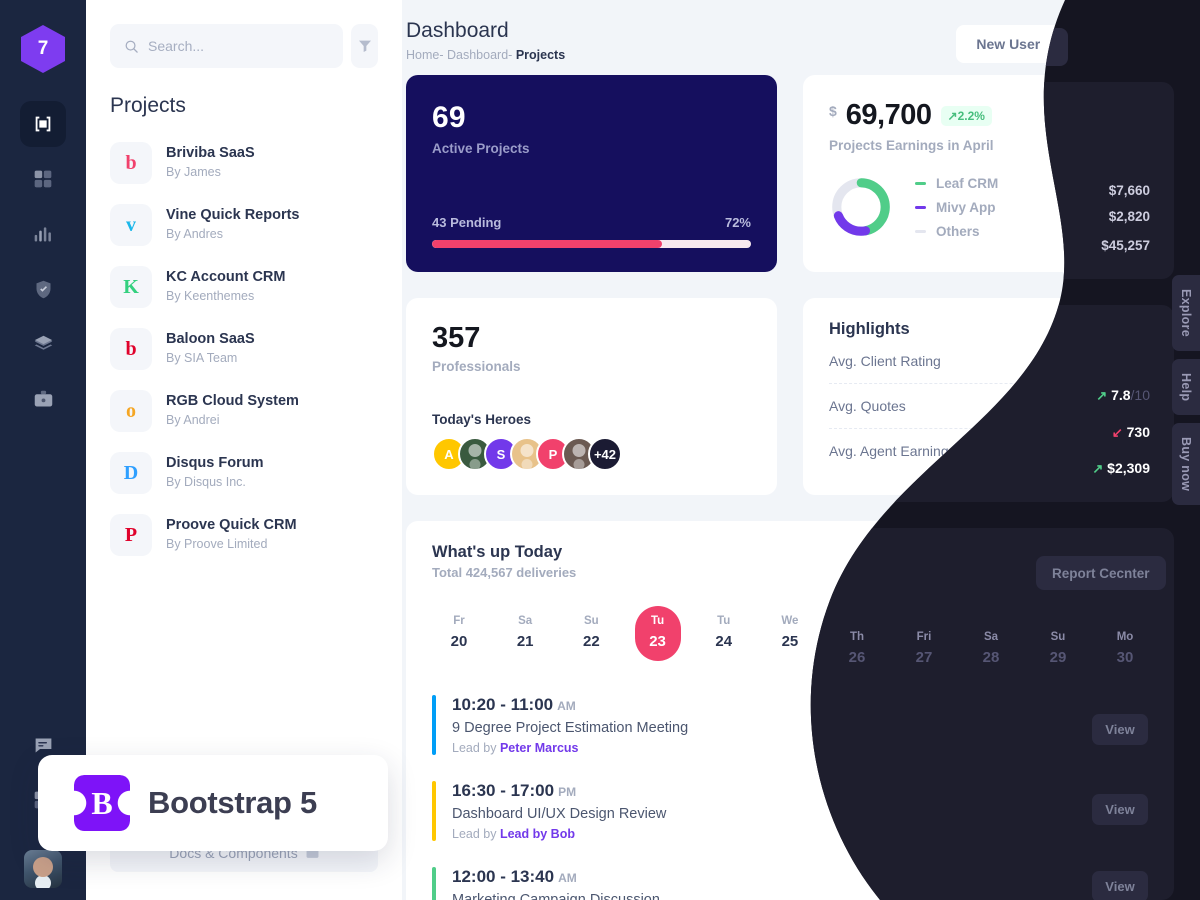  What do you see at coordinates (476, 366) in the screenshot?
I see `professionals-label: Professionals` at bounding box center [476, 366].